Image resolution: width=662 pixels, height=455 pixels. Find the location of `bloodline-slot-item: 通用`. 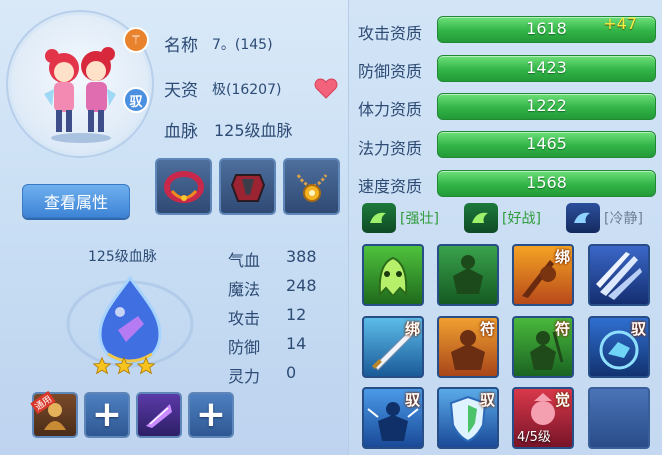

bloodline-slot-item: 通用 is located at coordinates (54, 414).